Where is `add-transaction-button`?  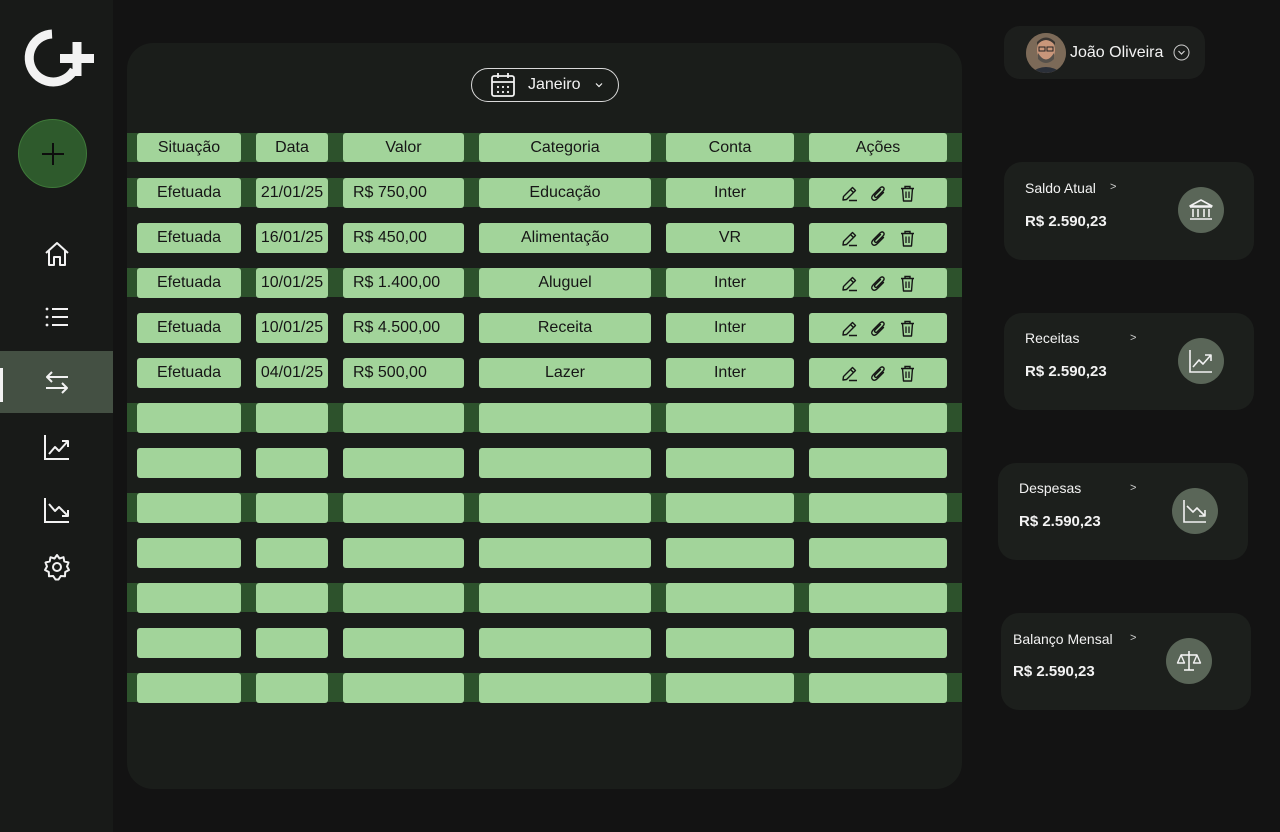
add-transaction-button is located at coordinates (52, 153).